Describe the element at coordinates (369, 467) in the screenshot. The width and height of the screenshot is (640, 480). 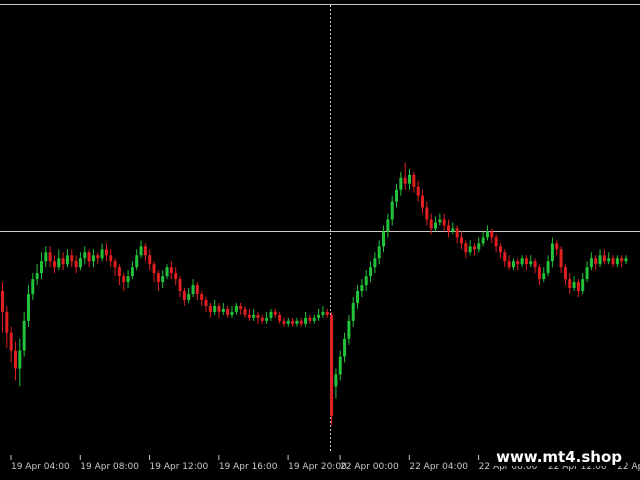
I see `x-tick-label: 22 Apr 00:00` at that location.